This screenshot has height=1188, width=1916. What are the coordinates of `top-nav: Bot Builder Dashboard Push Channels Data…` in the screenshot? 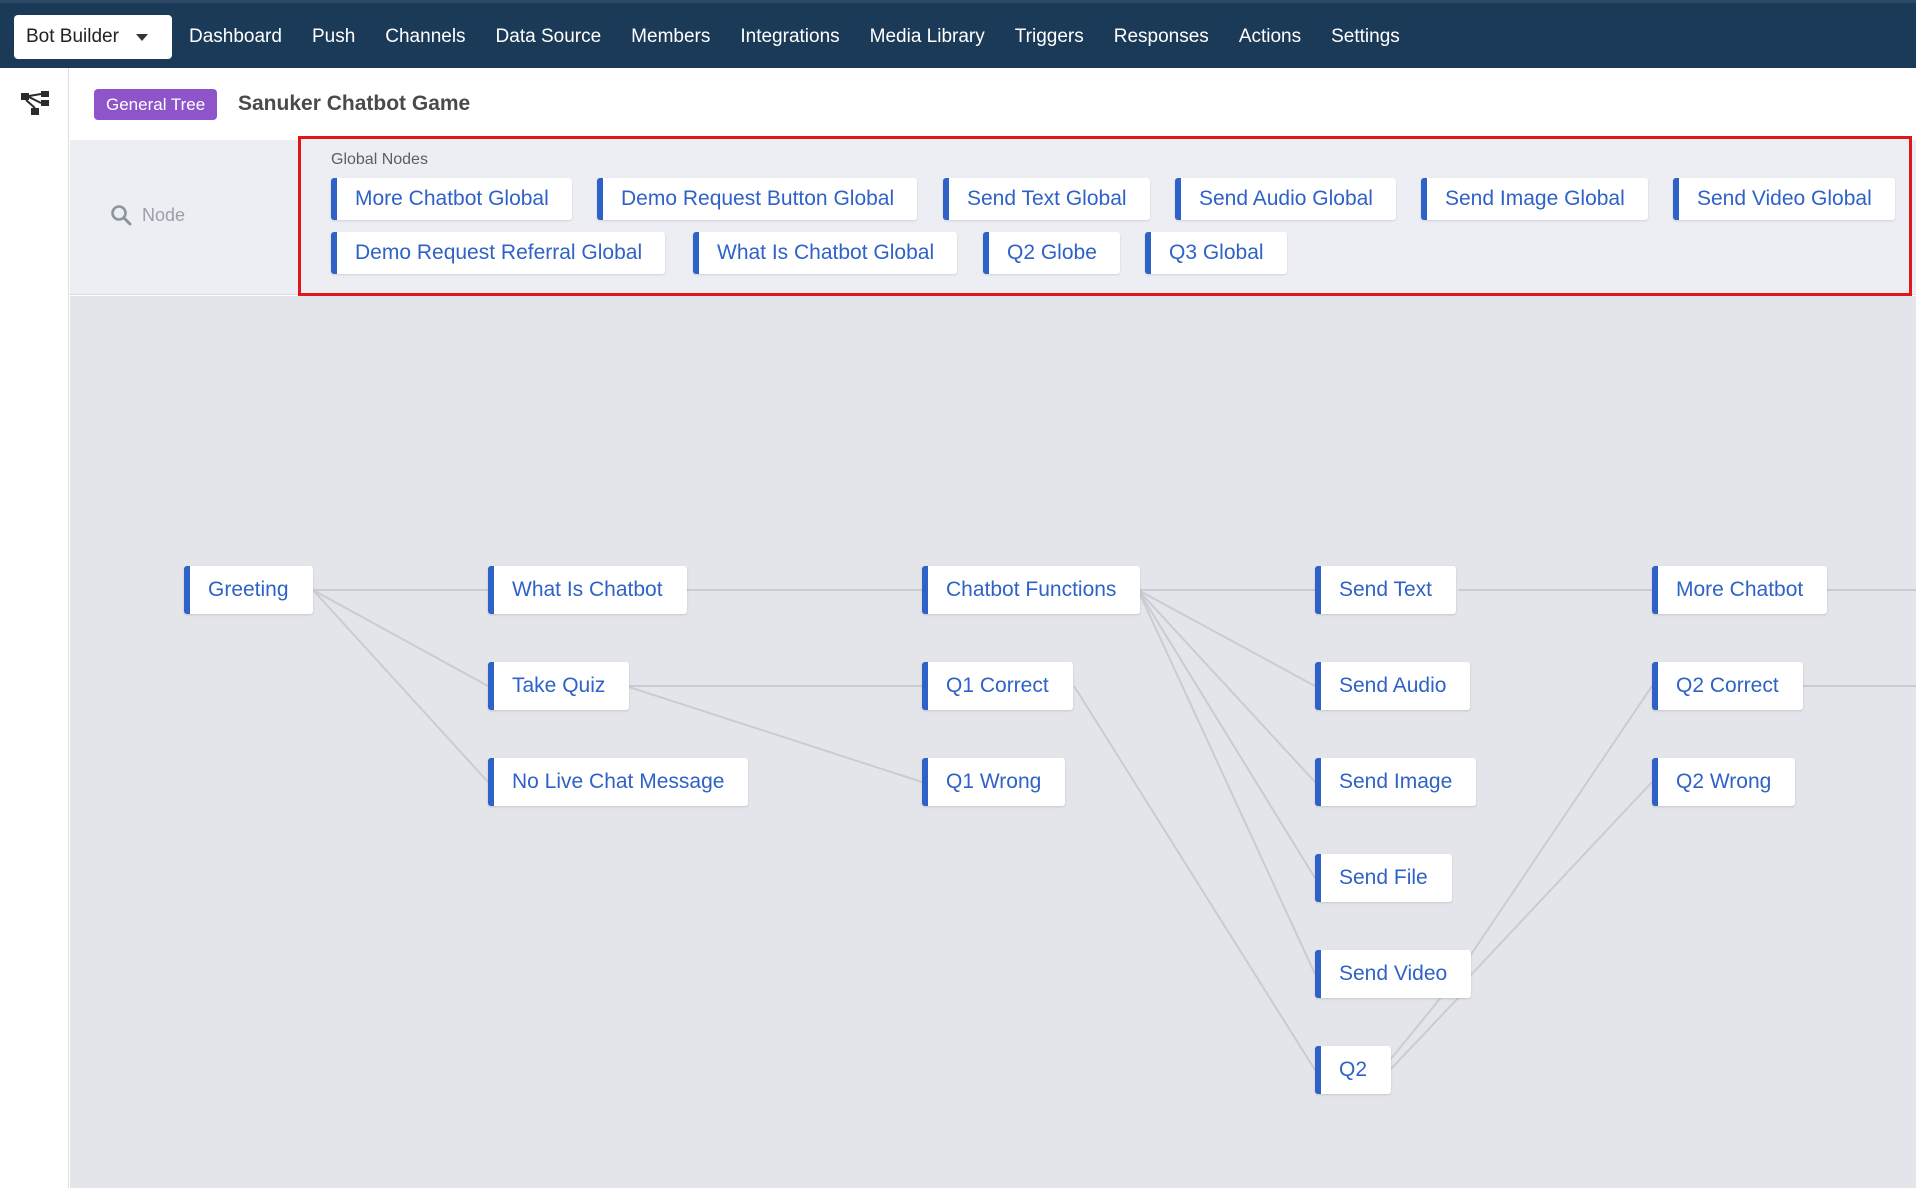 It's located at (958, 34).